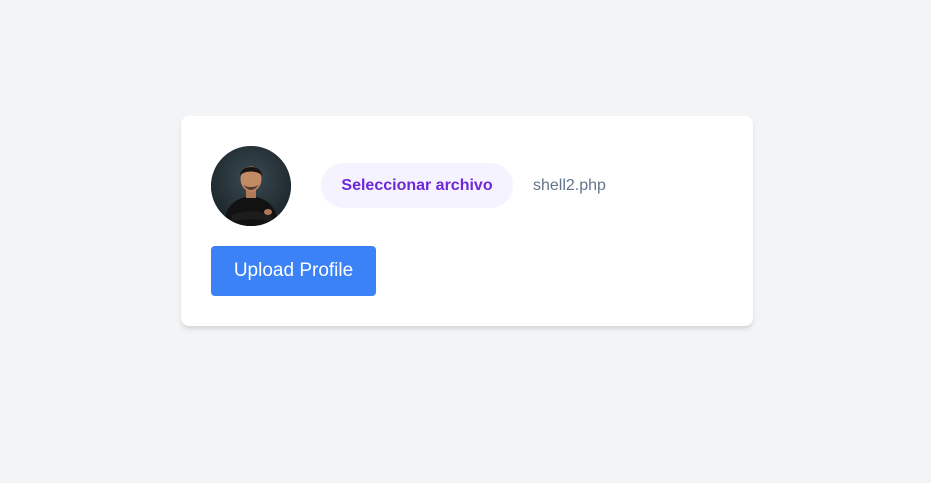 The height and width of the screenshot is (483, 931). I want to click on user-photo-icon, so click(251, 186).